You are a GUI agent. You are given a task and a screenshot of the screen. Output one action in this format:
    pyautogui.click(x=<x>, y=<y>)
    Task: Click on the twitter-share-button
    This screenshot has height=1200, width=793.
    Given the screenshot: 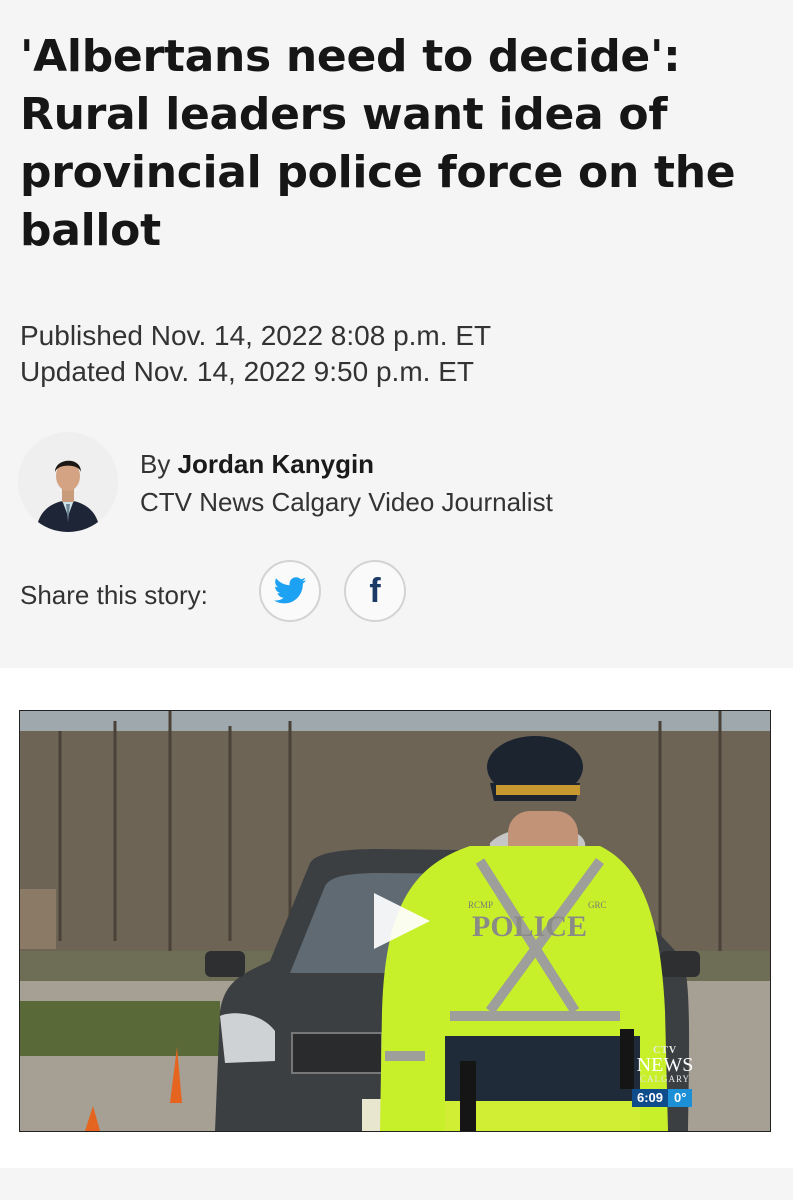 What is the action you would take?
    pyautogui.click(x=290, y=591)
    